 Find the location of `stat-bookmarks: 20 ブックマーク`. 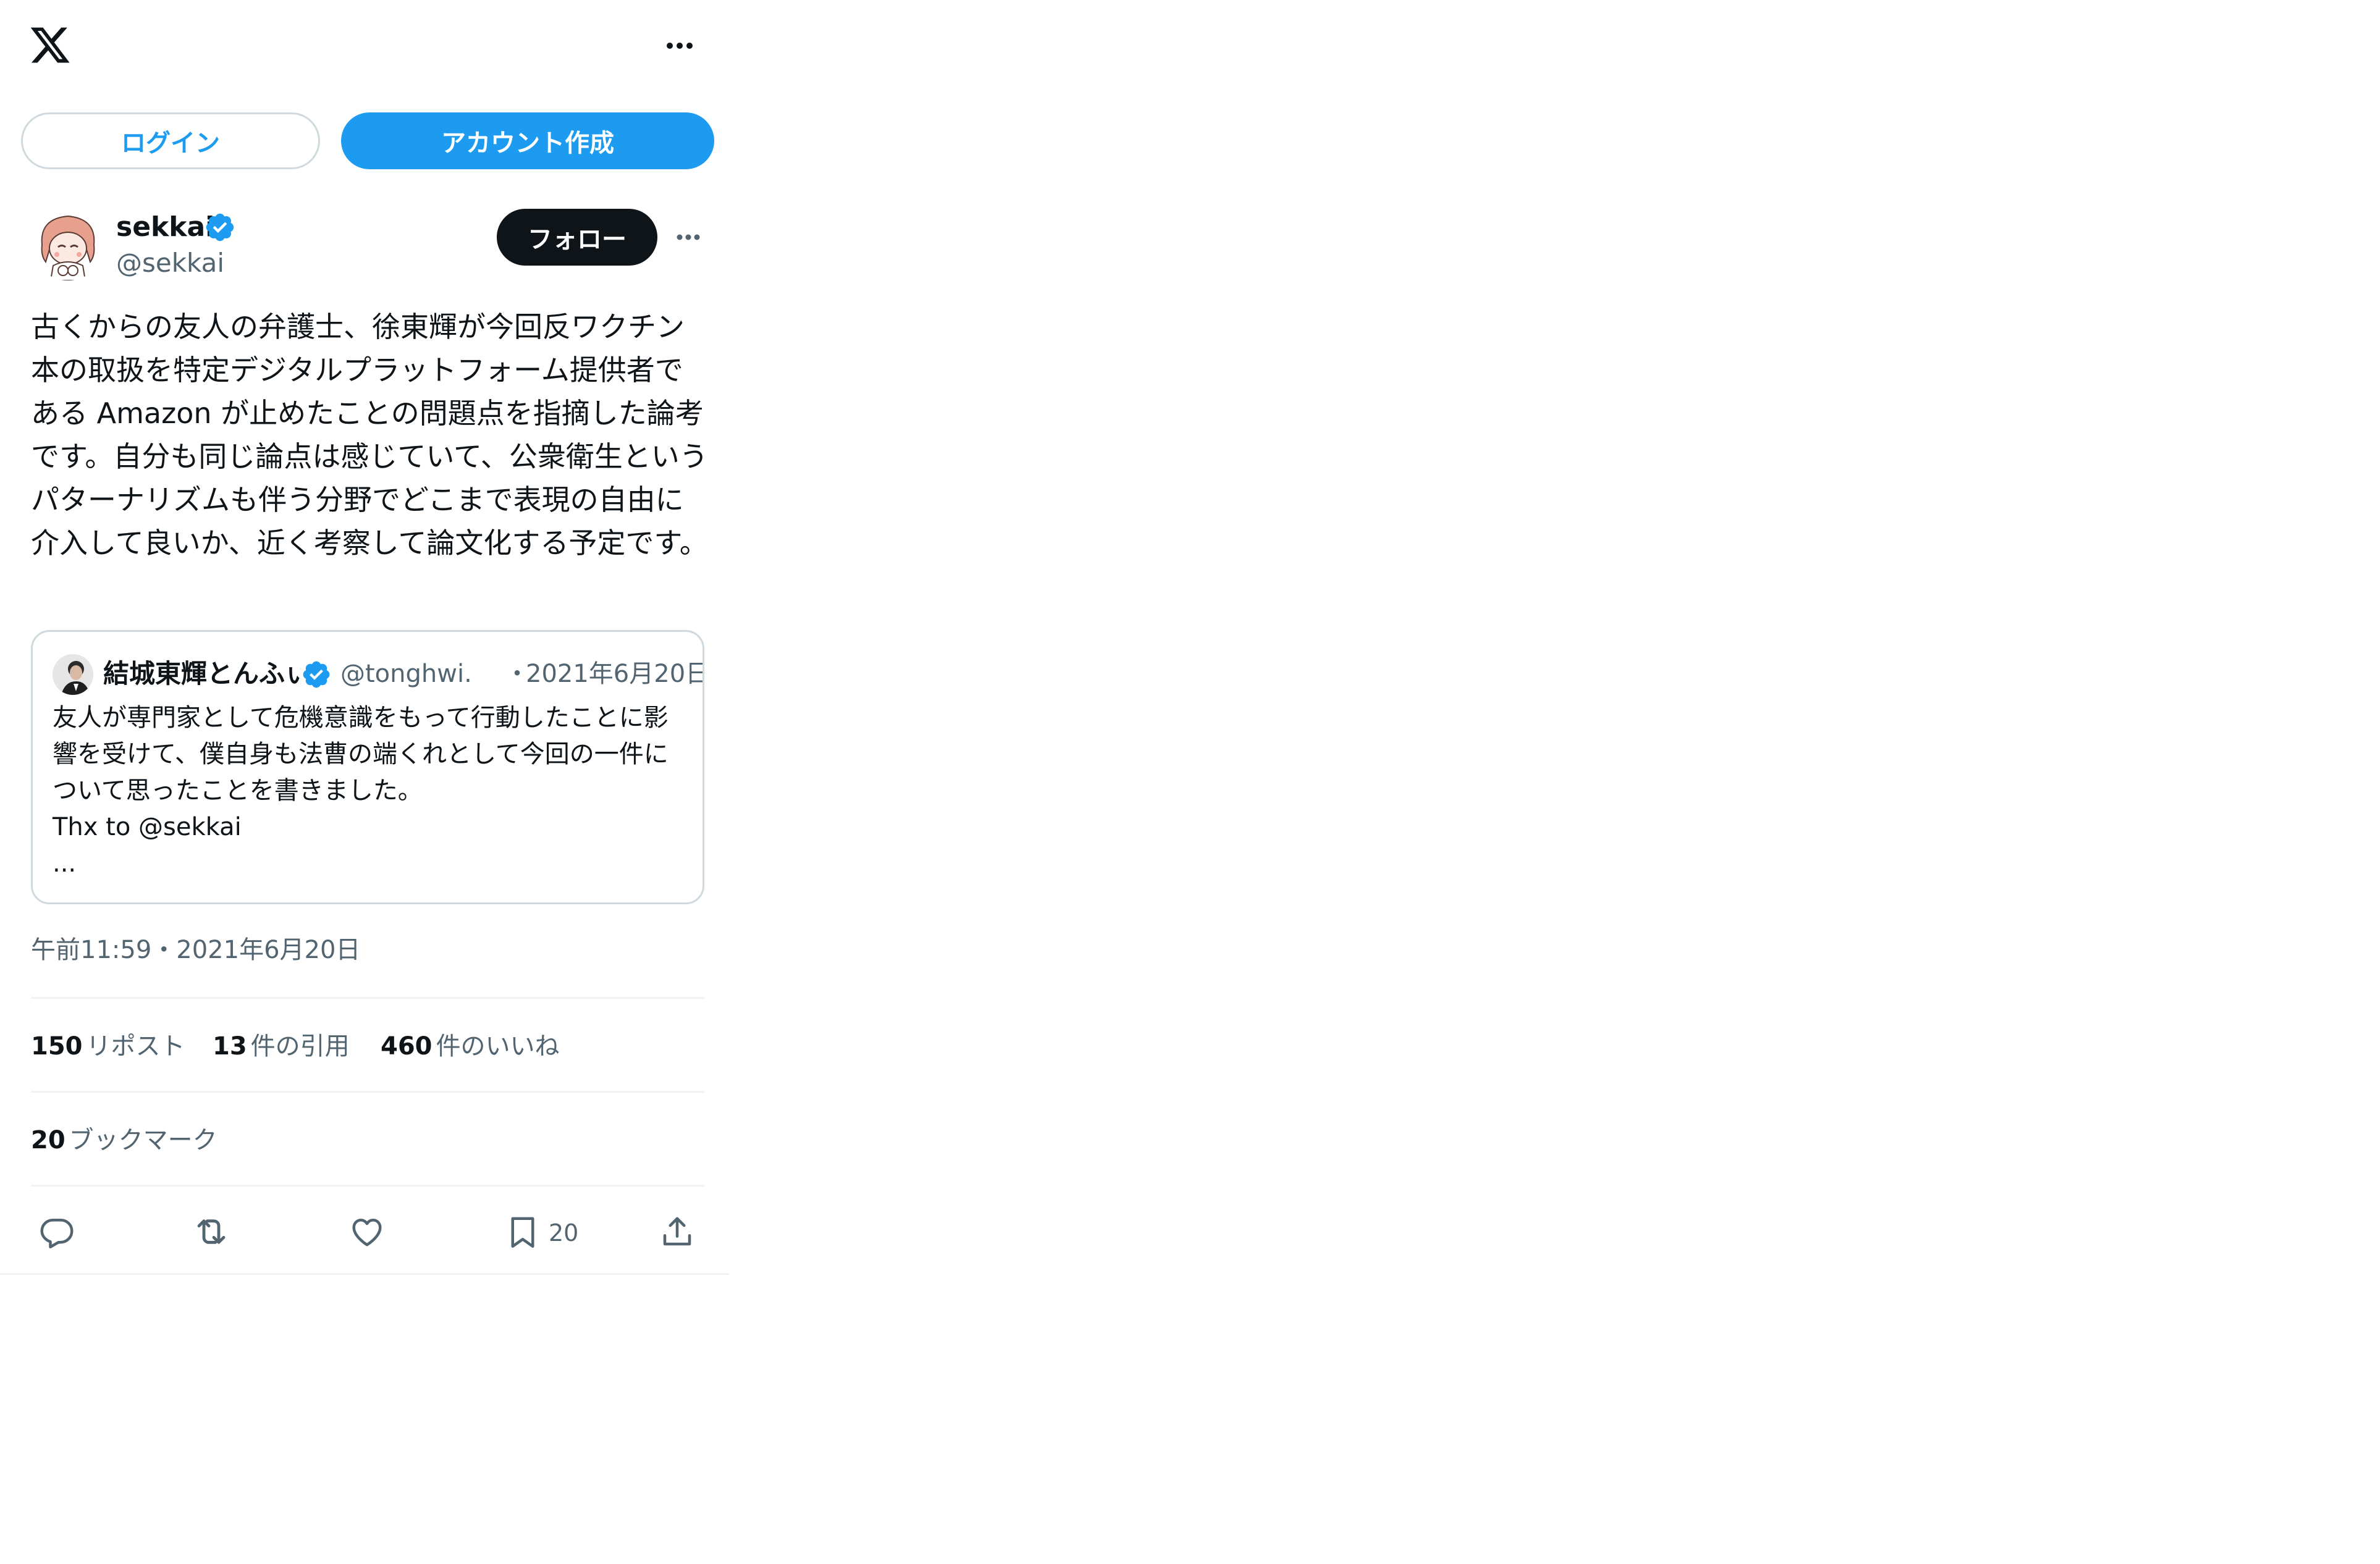

stat-bookmarks: 20 ブックマーク is located at coordinates (124, 1140).